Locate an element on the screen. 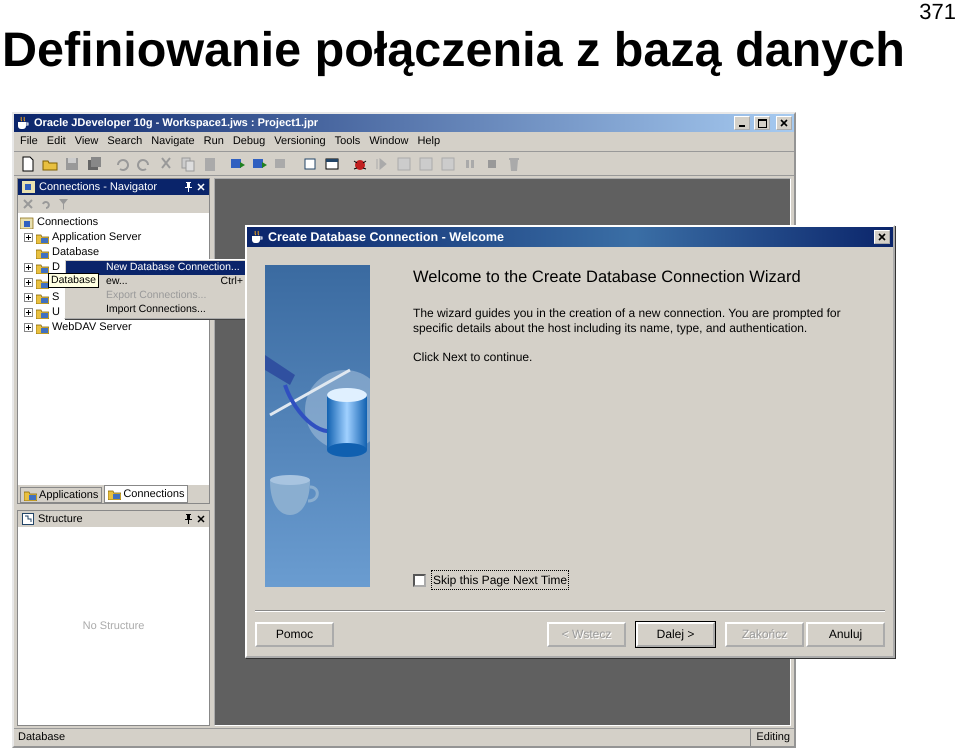 The image size is (960, 749). tooltip: Database is located at coordinates (73, 280).